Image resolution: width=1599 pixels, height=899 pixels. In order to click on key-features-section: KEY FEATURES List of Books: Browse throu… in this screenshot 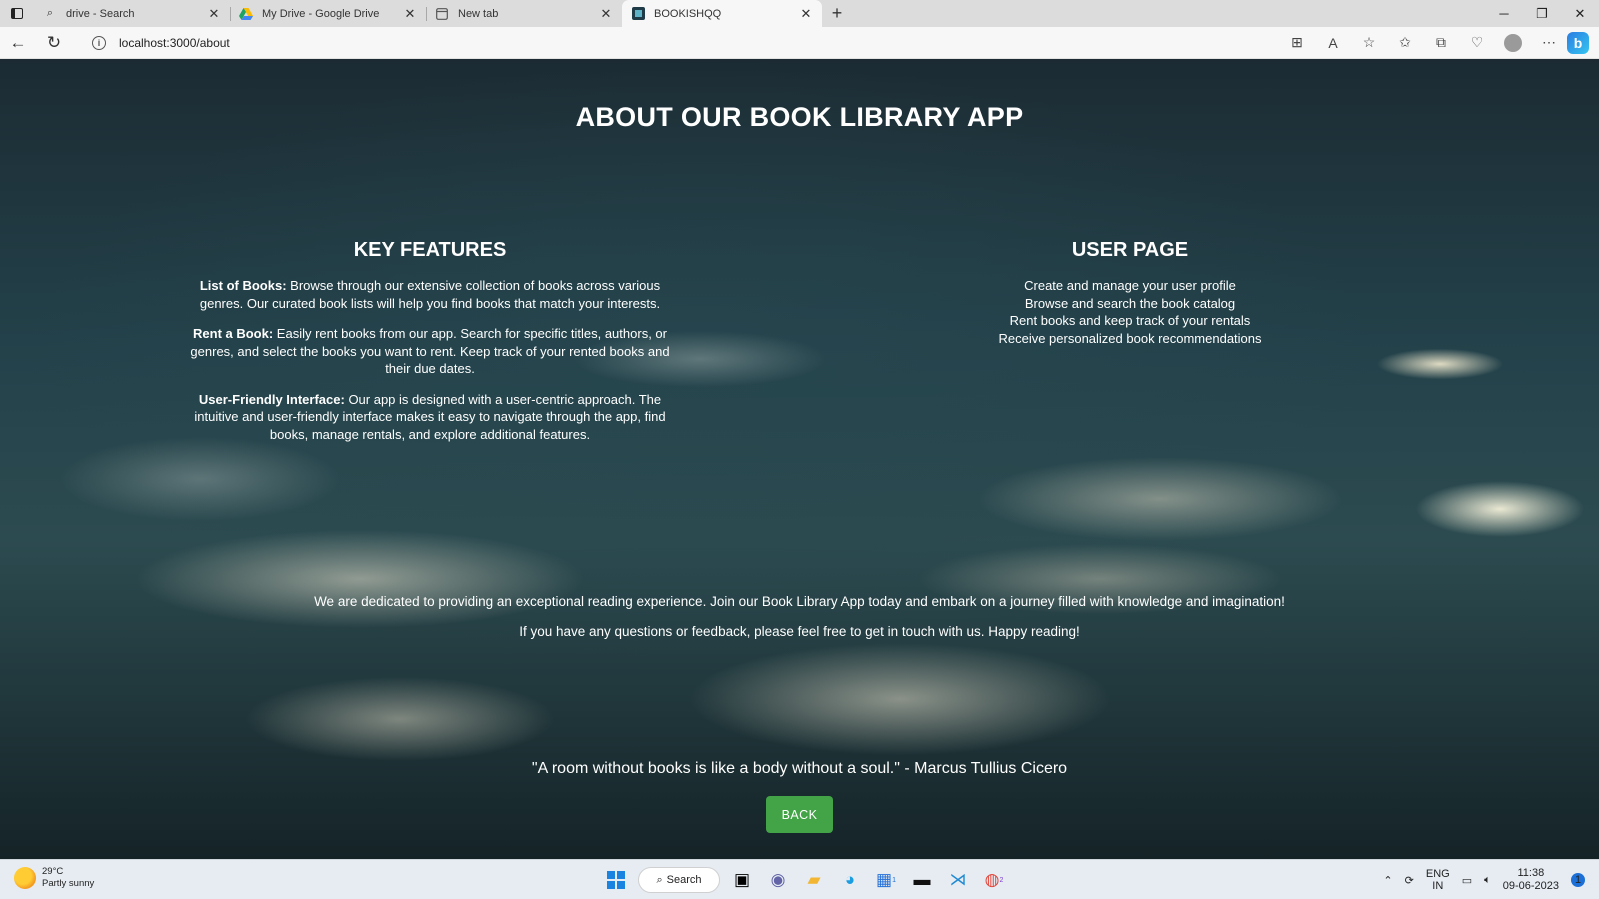, I will do `click(430, 347)`.